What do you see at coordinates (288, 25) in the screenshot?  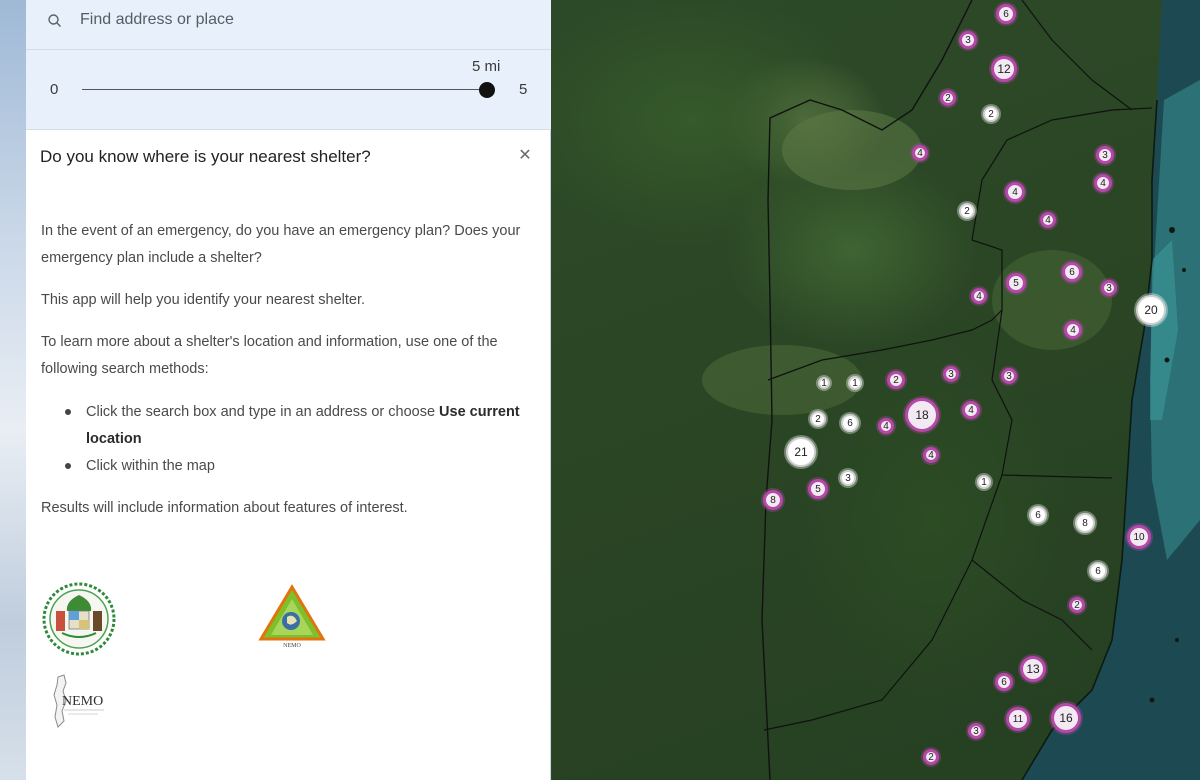 I see `search-box: Find address or place` at bounding box center [288, 25].